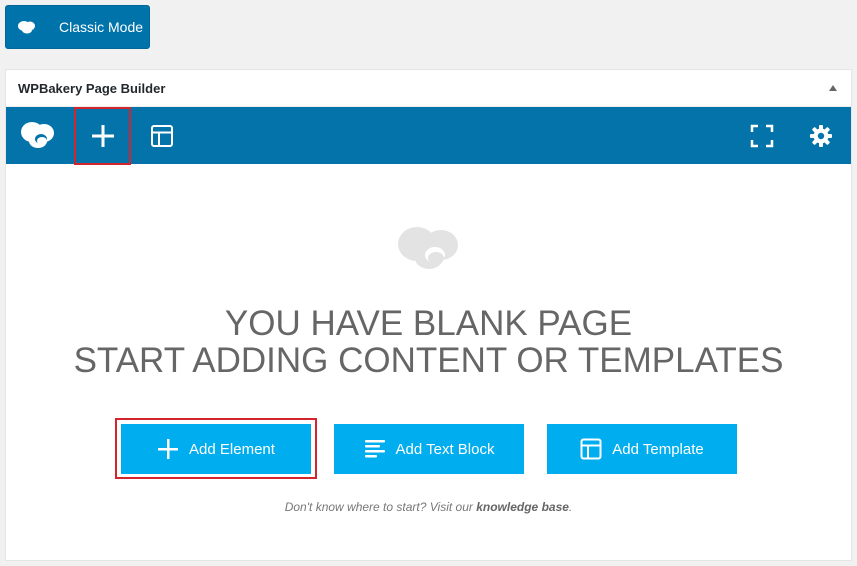 Image resolution: width=857 pixels, height=566 pixels. I want to click on add-element-label: Add Element, so click(232, 449).